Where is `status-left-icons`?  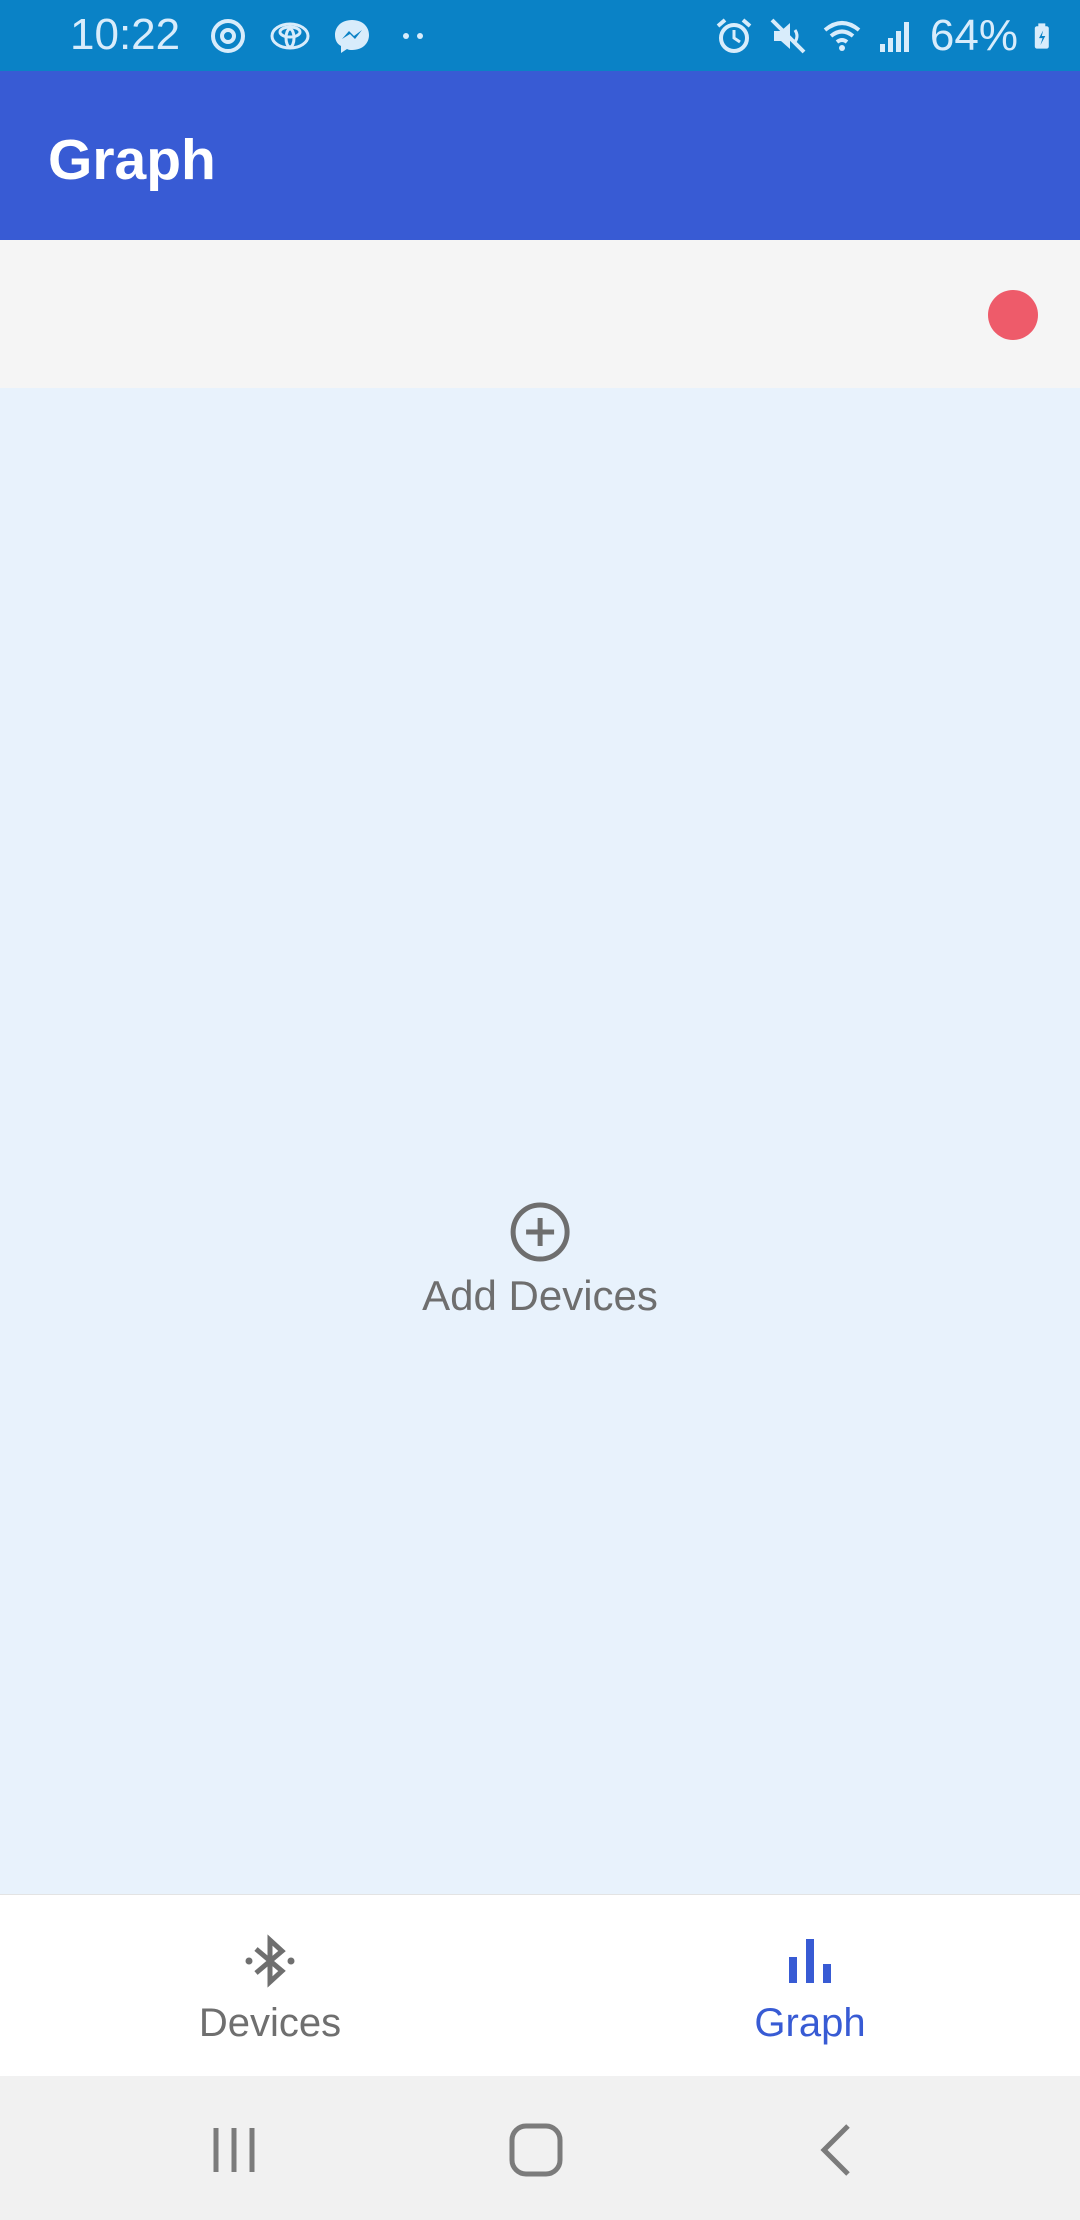 status-left-icons is located at coordinates (321, 36).